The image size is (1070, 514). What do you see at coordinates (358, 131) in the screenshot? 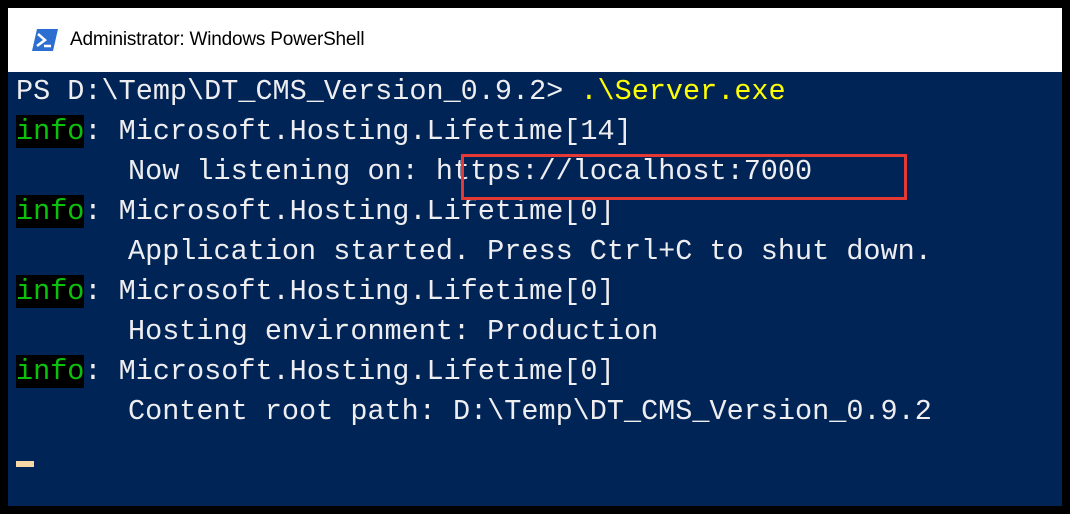
I see `log-source: : Microsoft.Hosting.Lifetime[14]` at bounding box center [358, 131].